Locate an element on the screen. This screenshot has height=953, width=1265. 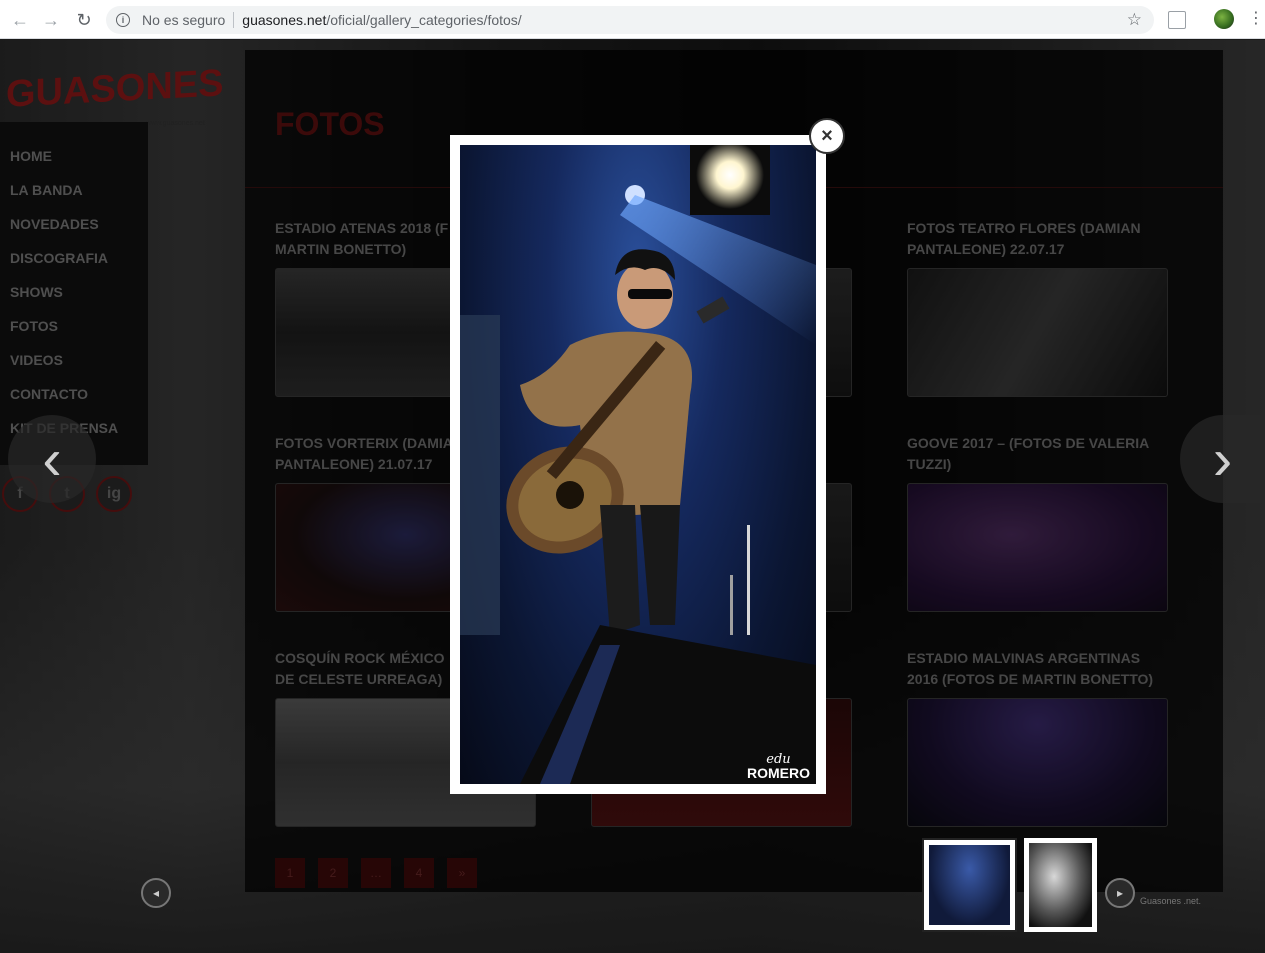
info-icon: i is located at coordinates (123, 20).